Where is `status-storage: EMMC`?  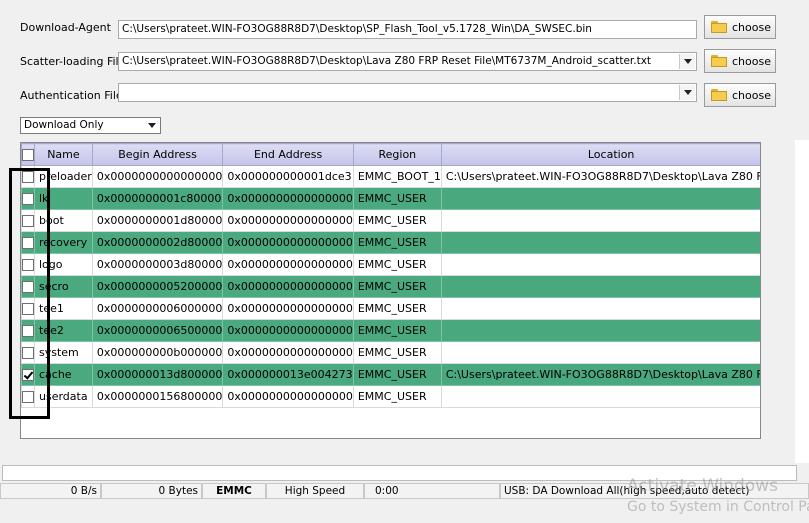 status-storage: EMMC is located at coordinates (234, 491).